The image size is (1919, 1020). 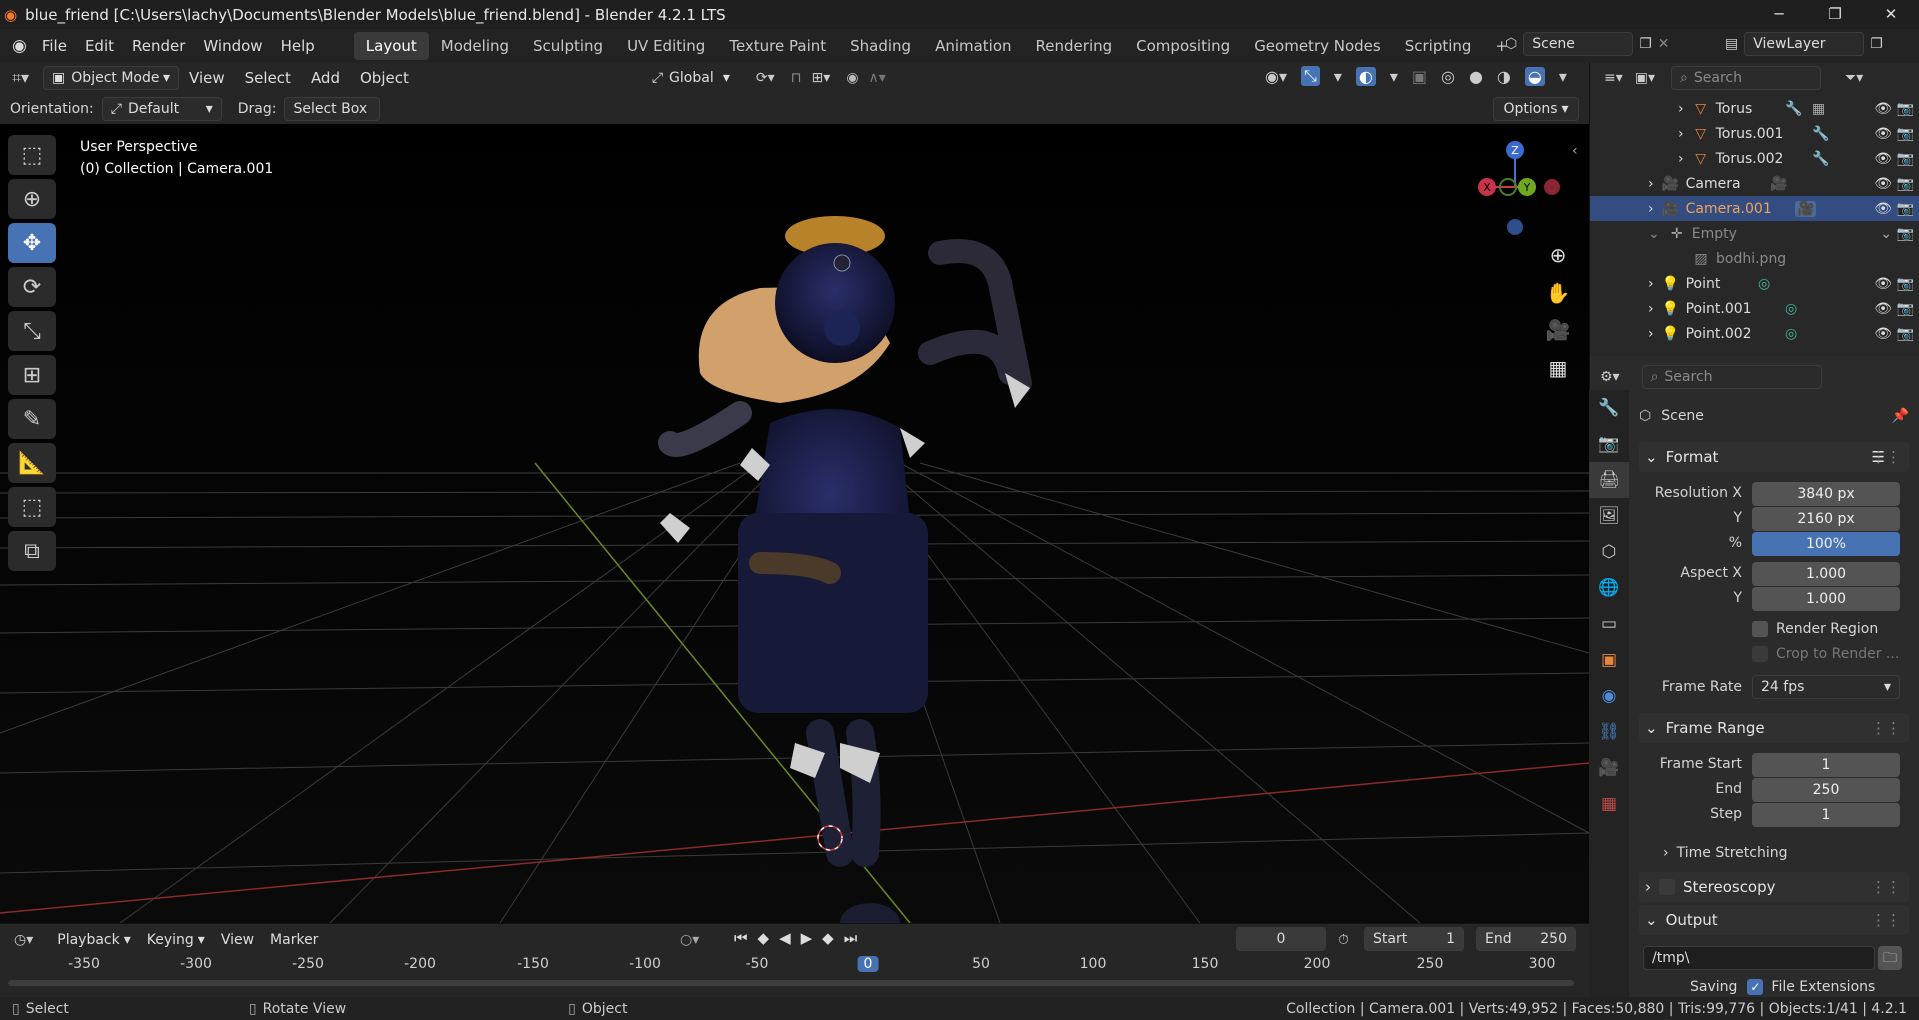 I want to click on outliner-search: ⌕ Search, so click(x=1746, y=78).